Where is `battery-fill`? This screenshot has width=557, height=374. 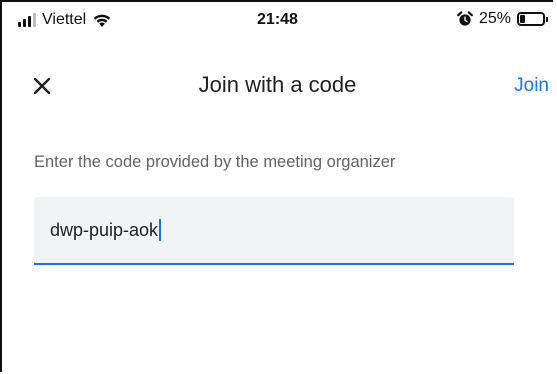 battery-fill is located at coordinates (522, 19).